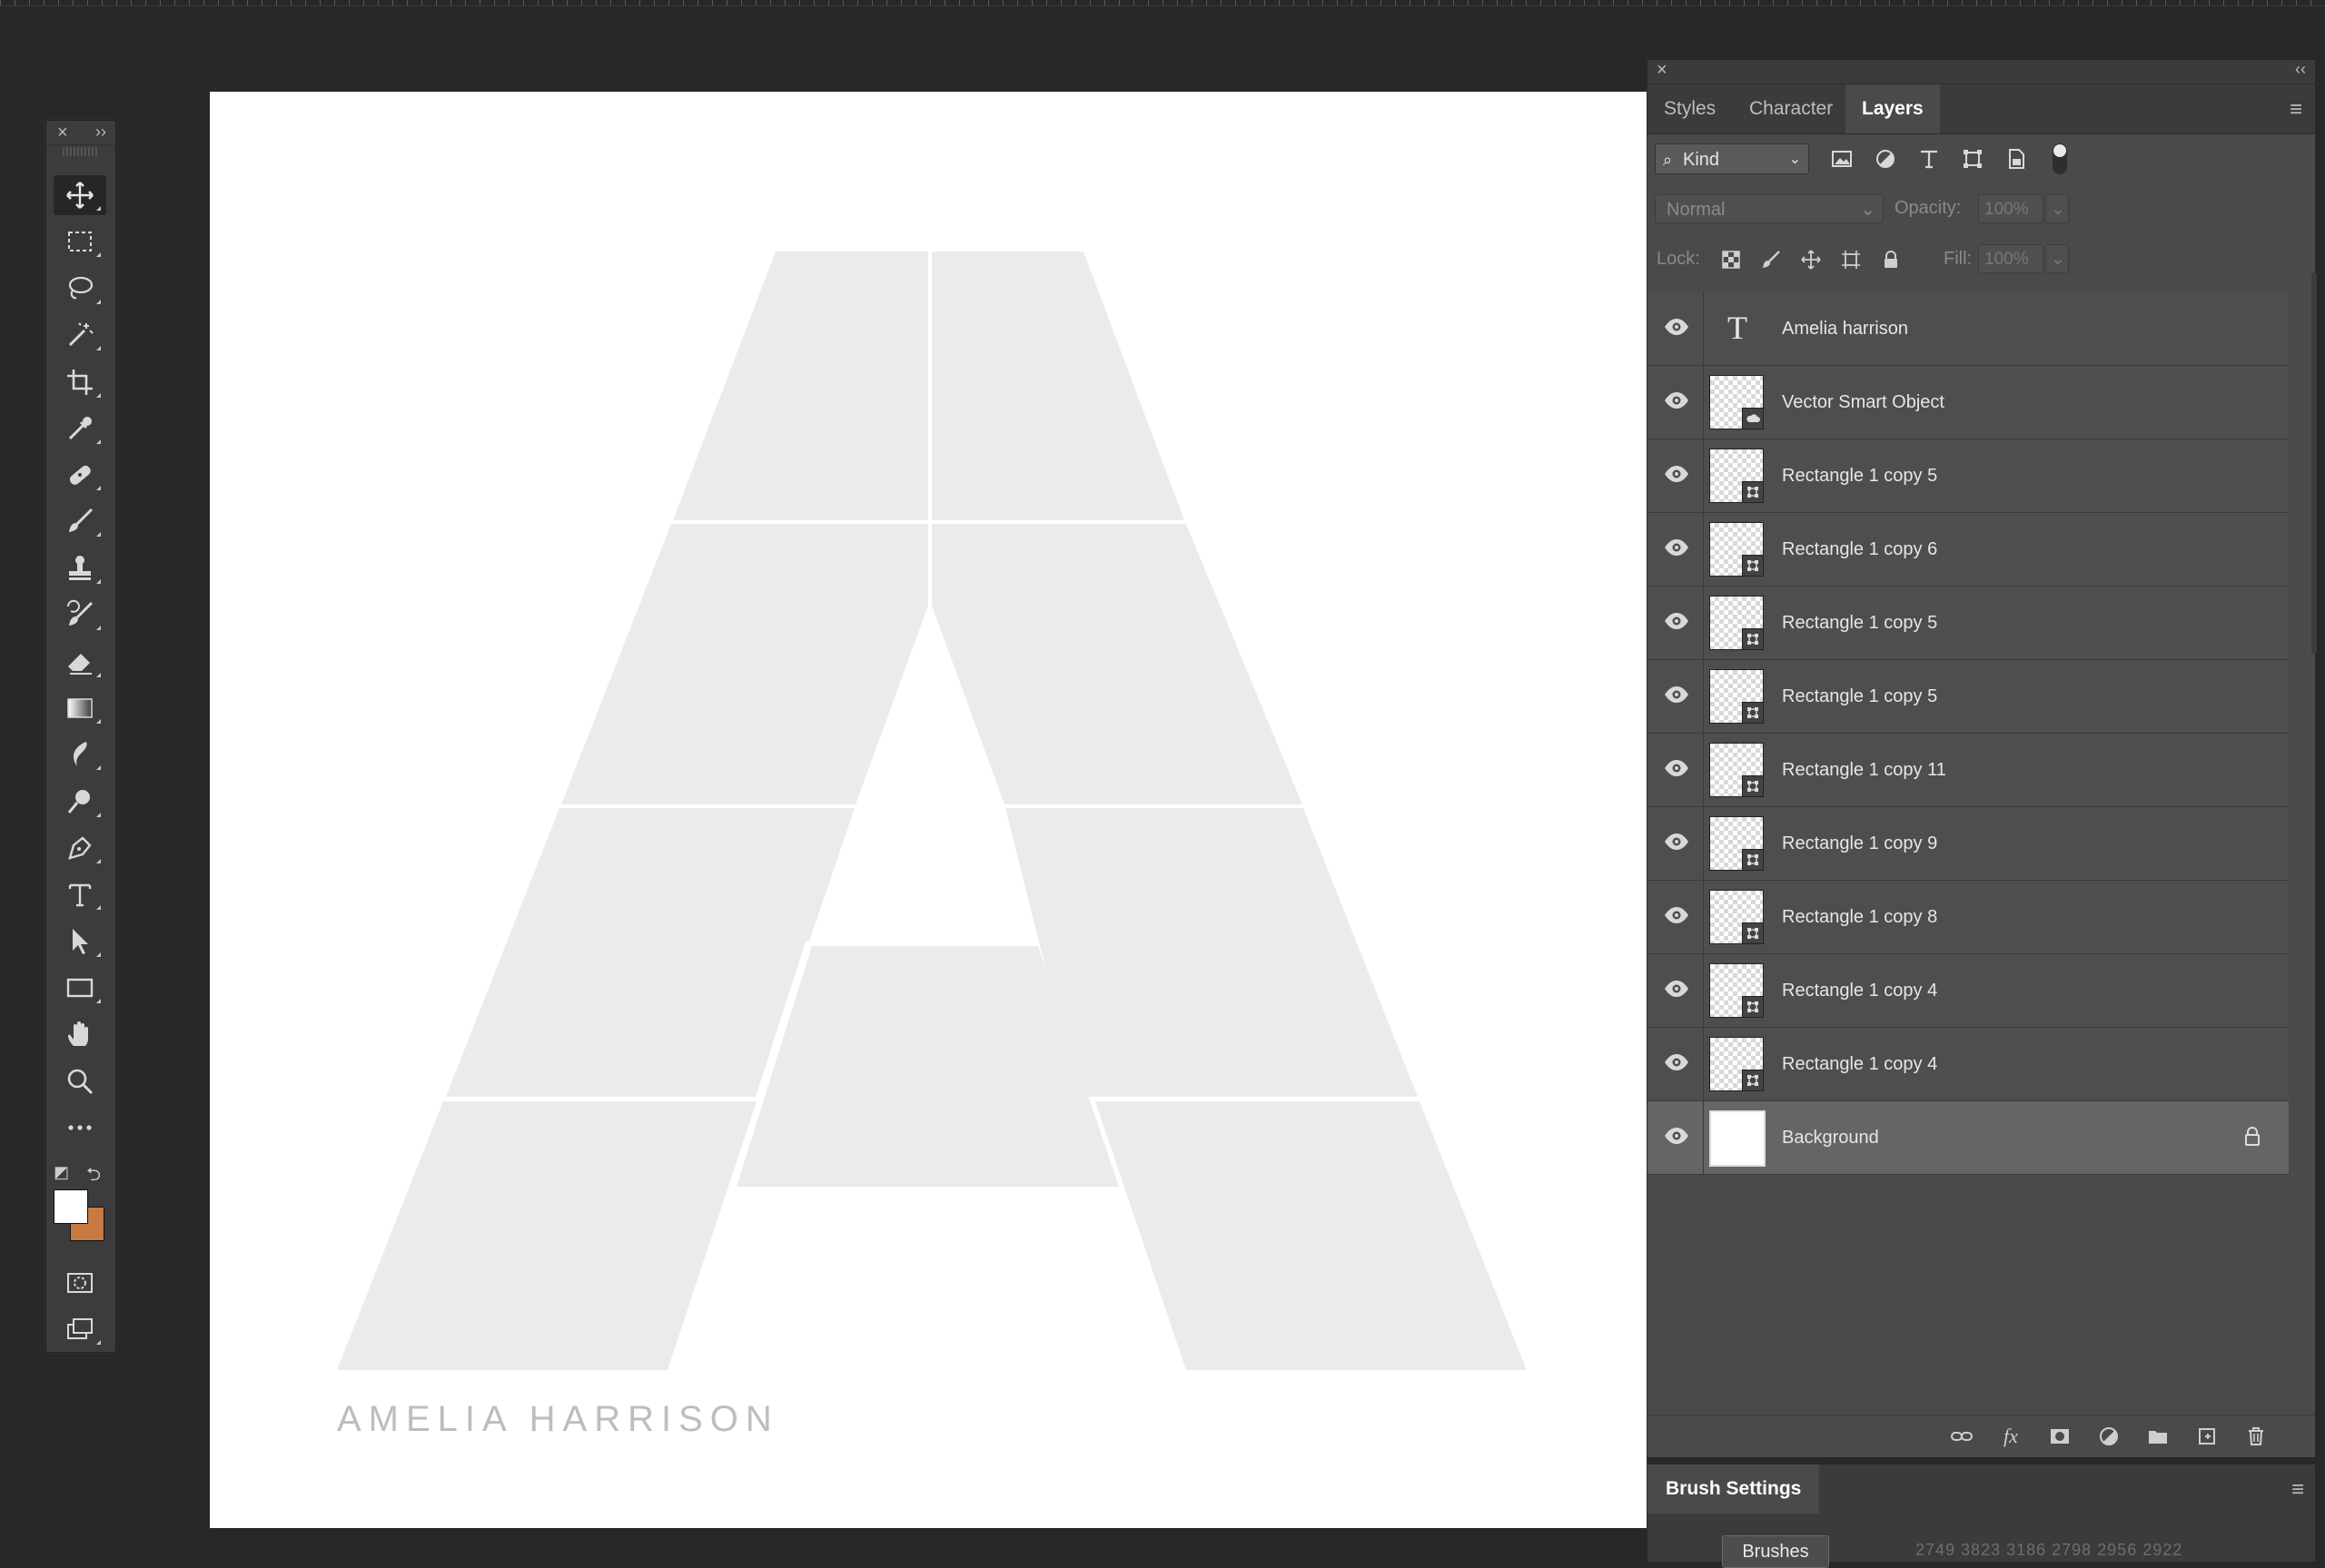  I want to click on blend-mode-select: Normal ⌄, so click(1769, 209).